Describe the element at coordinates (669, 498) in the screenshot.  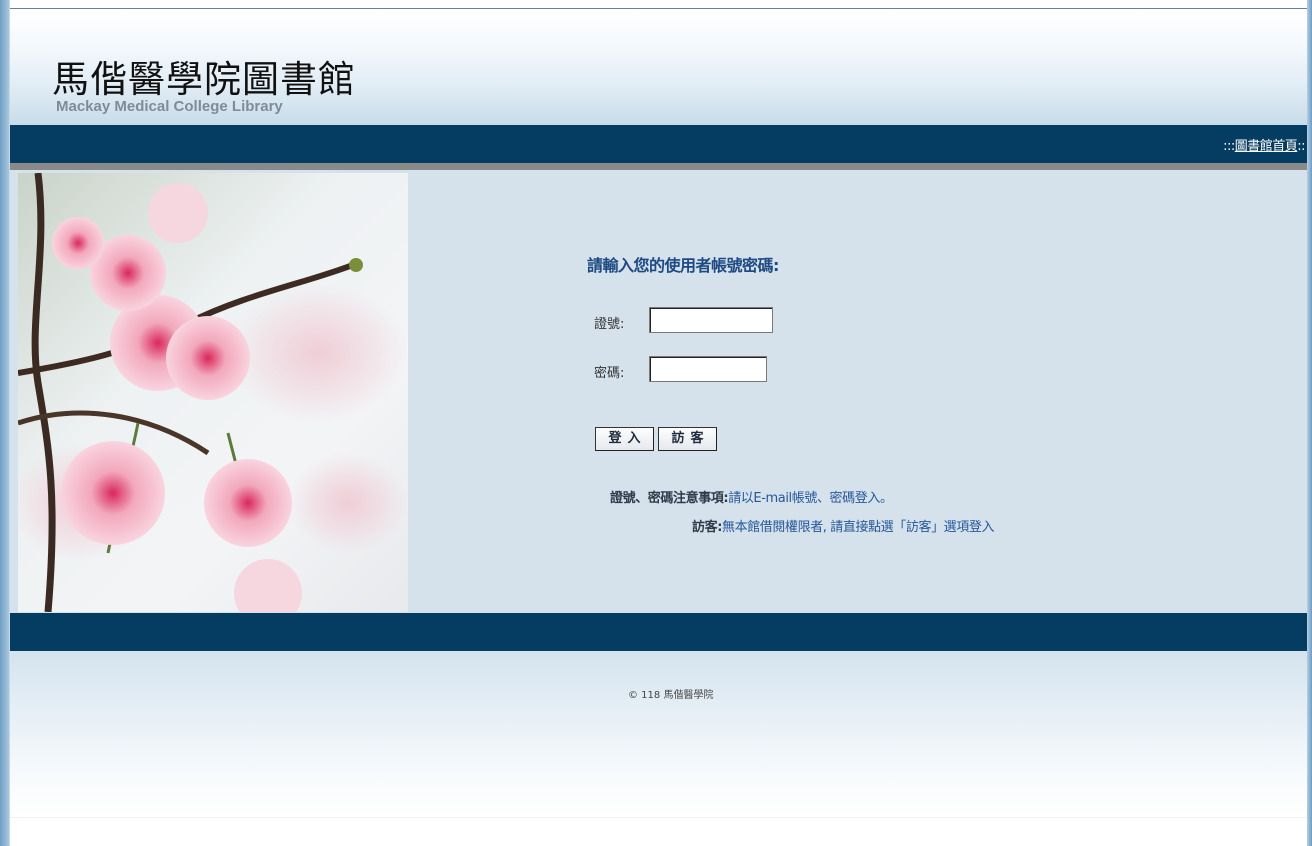
I see `login-note-key: 證號、密碼注意事項:` at that location.